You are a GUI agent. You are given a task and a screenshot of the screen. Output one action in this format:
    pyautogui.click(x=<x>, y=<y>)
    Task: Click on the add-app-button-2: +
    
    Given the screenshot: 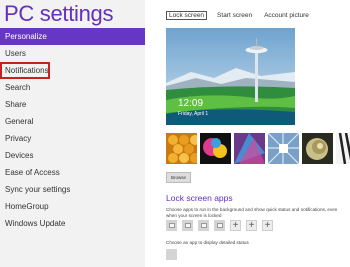 What is the action you would take?
    pyautogui.click(x=251, y=225)
    